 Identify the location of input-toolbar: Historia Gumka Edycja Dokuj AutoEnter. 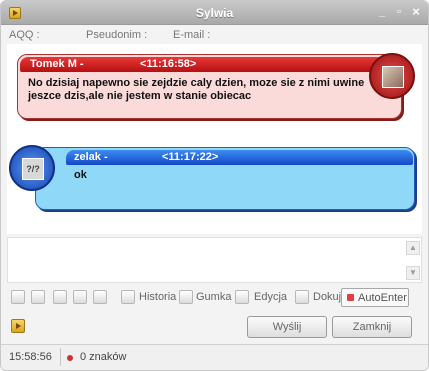
(214, 298).